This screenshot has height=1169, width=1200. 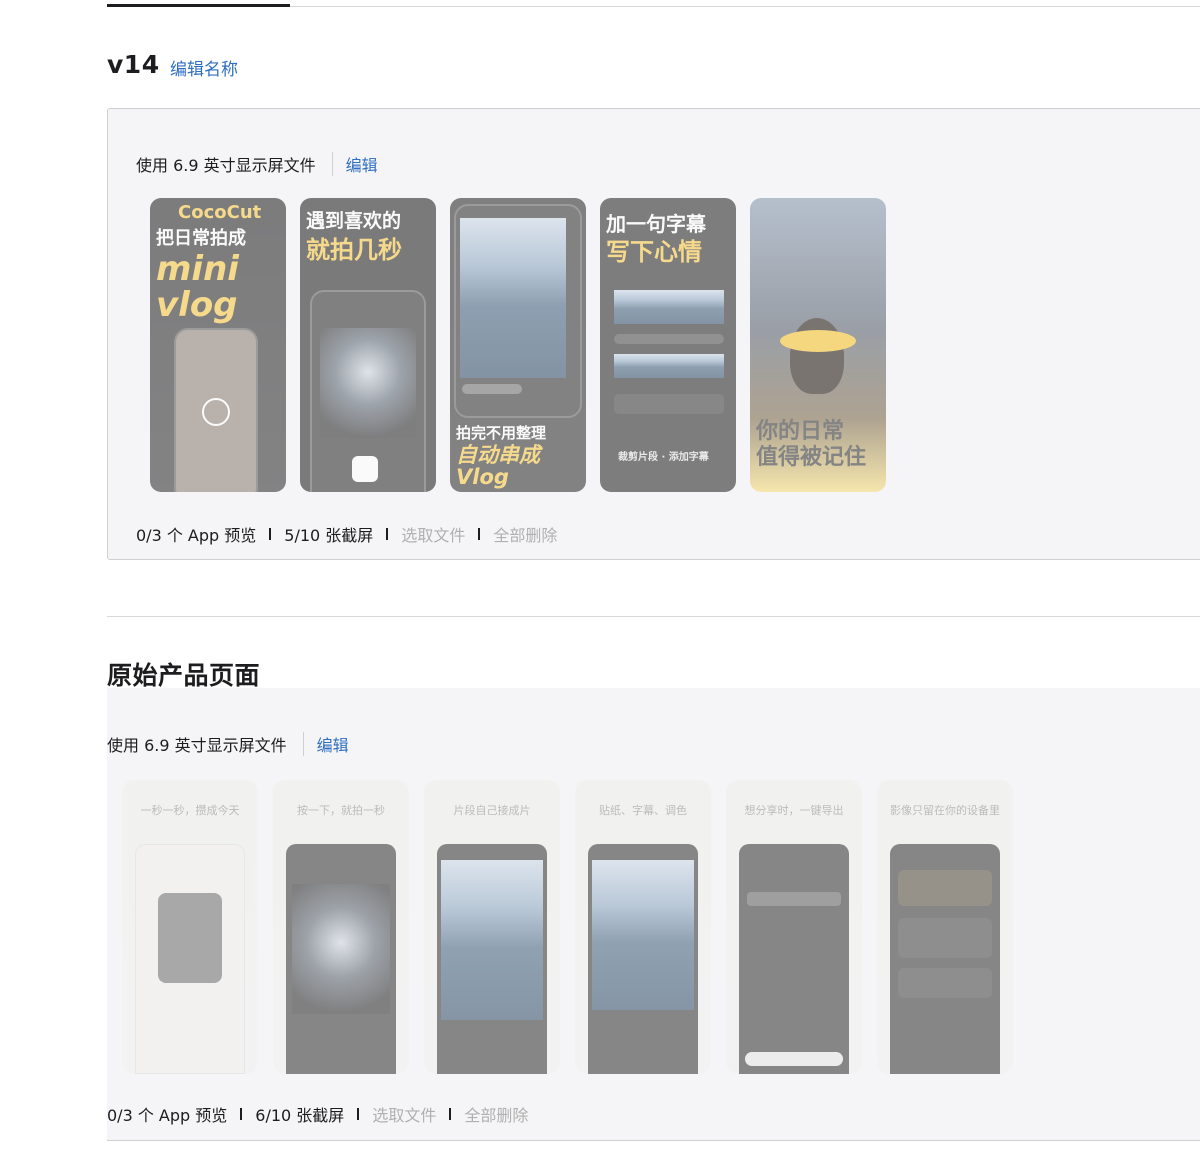 What do you see at coordinates (133, 64) in the screenshot?
I see `version-title: v14` at bounding box center [133, 64].